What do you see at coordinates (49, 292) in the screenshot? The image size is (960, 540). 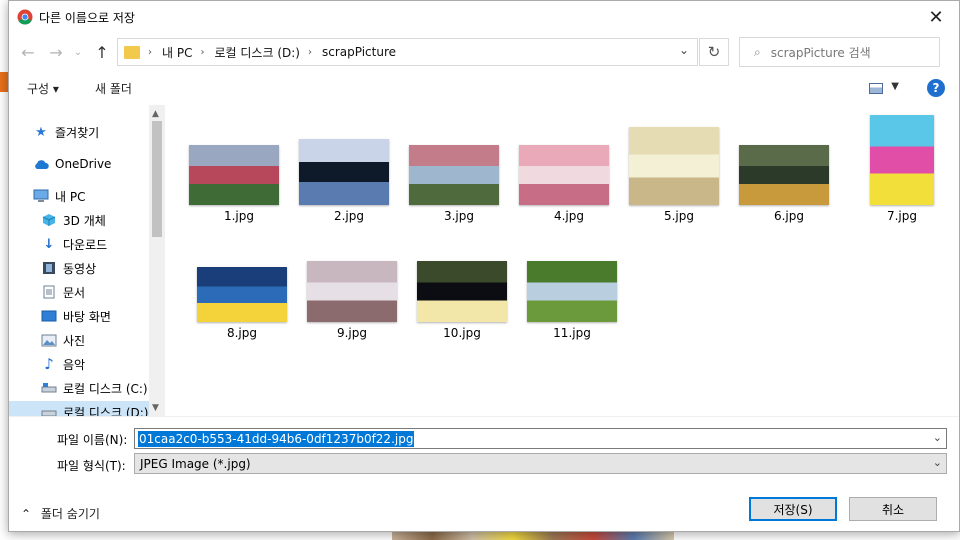 I see `document-icon` at bounding box center [49, 292].